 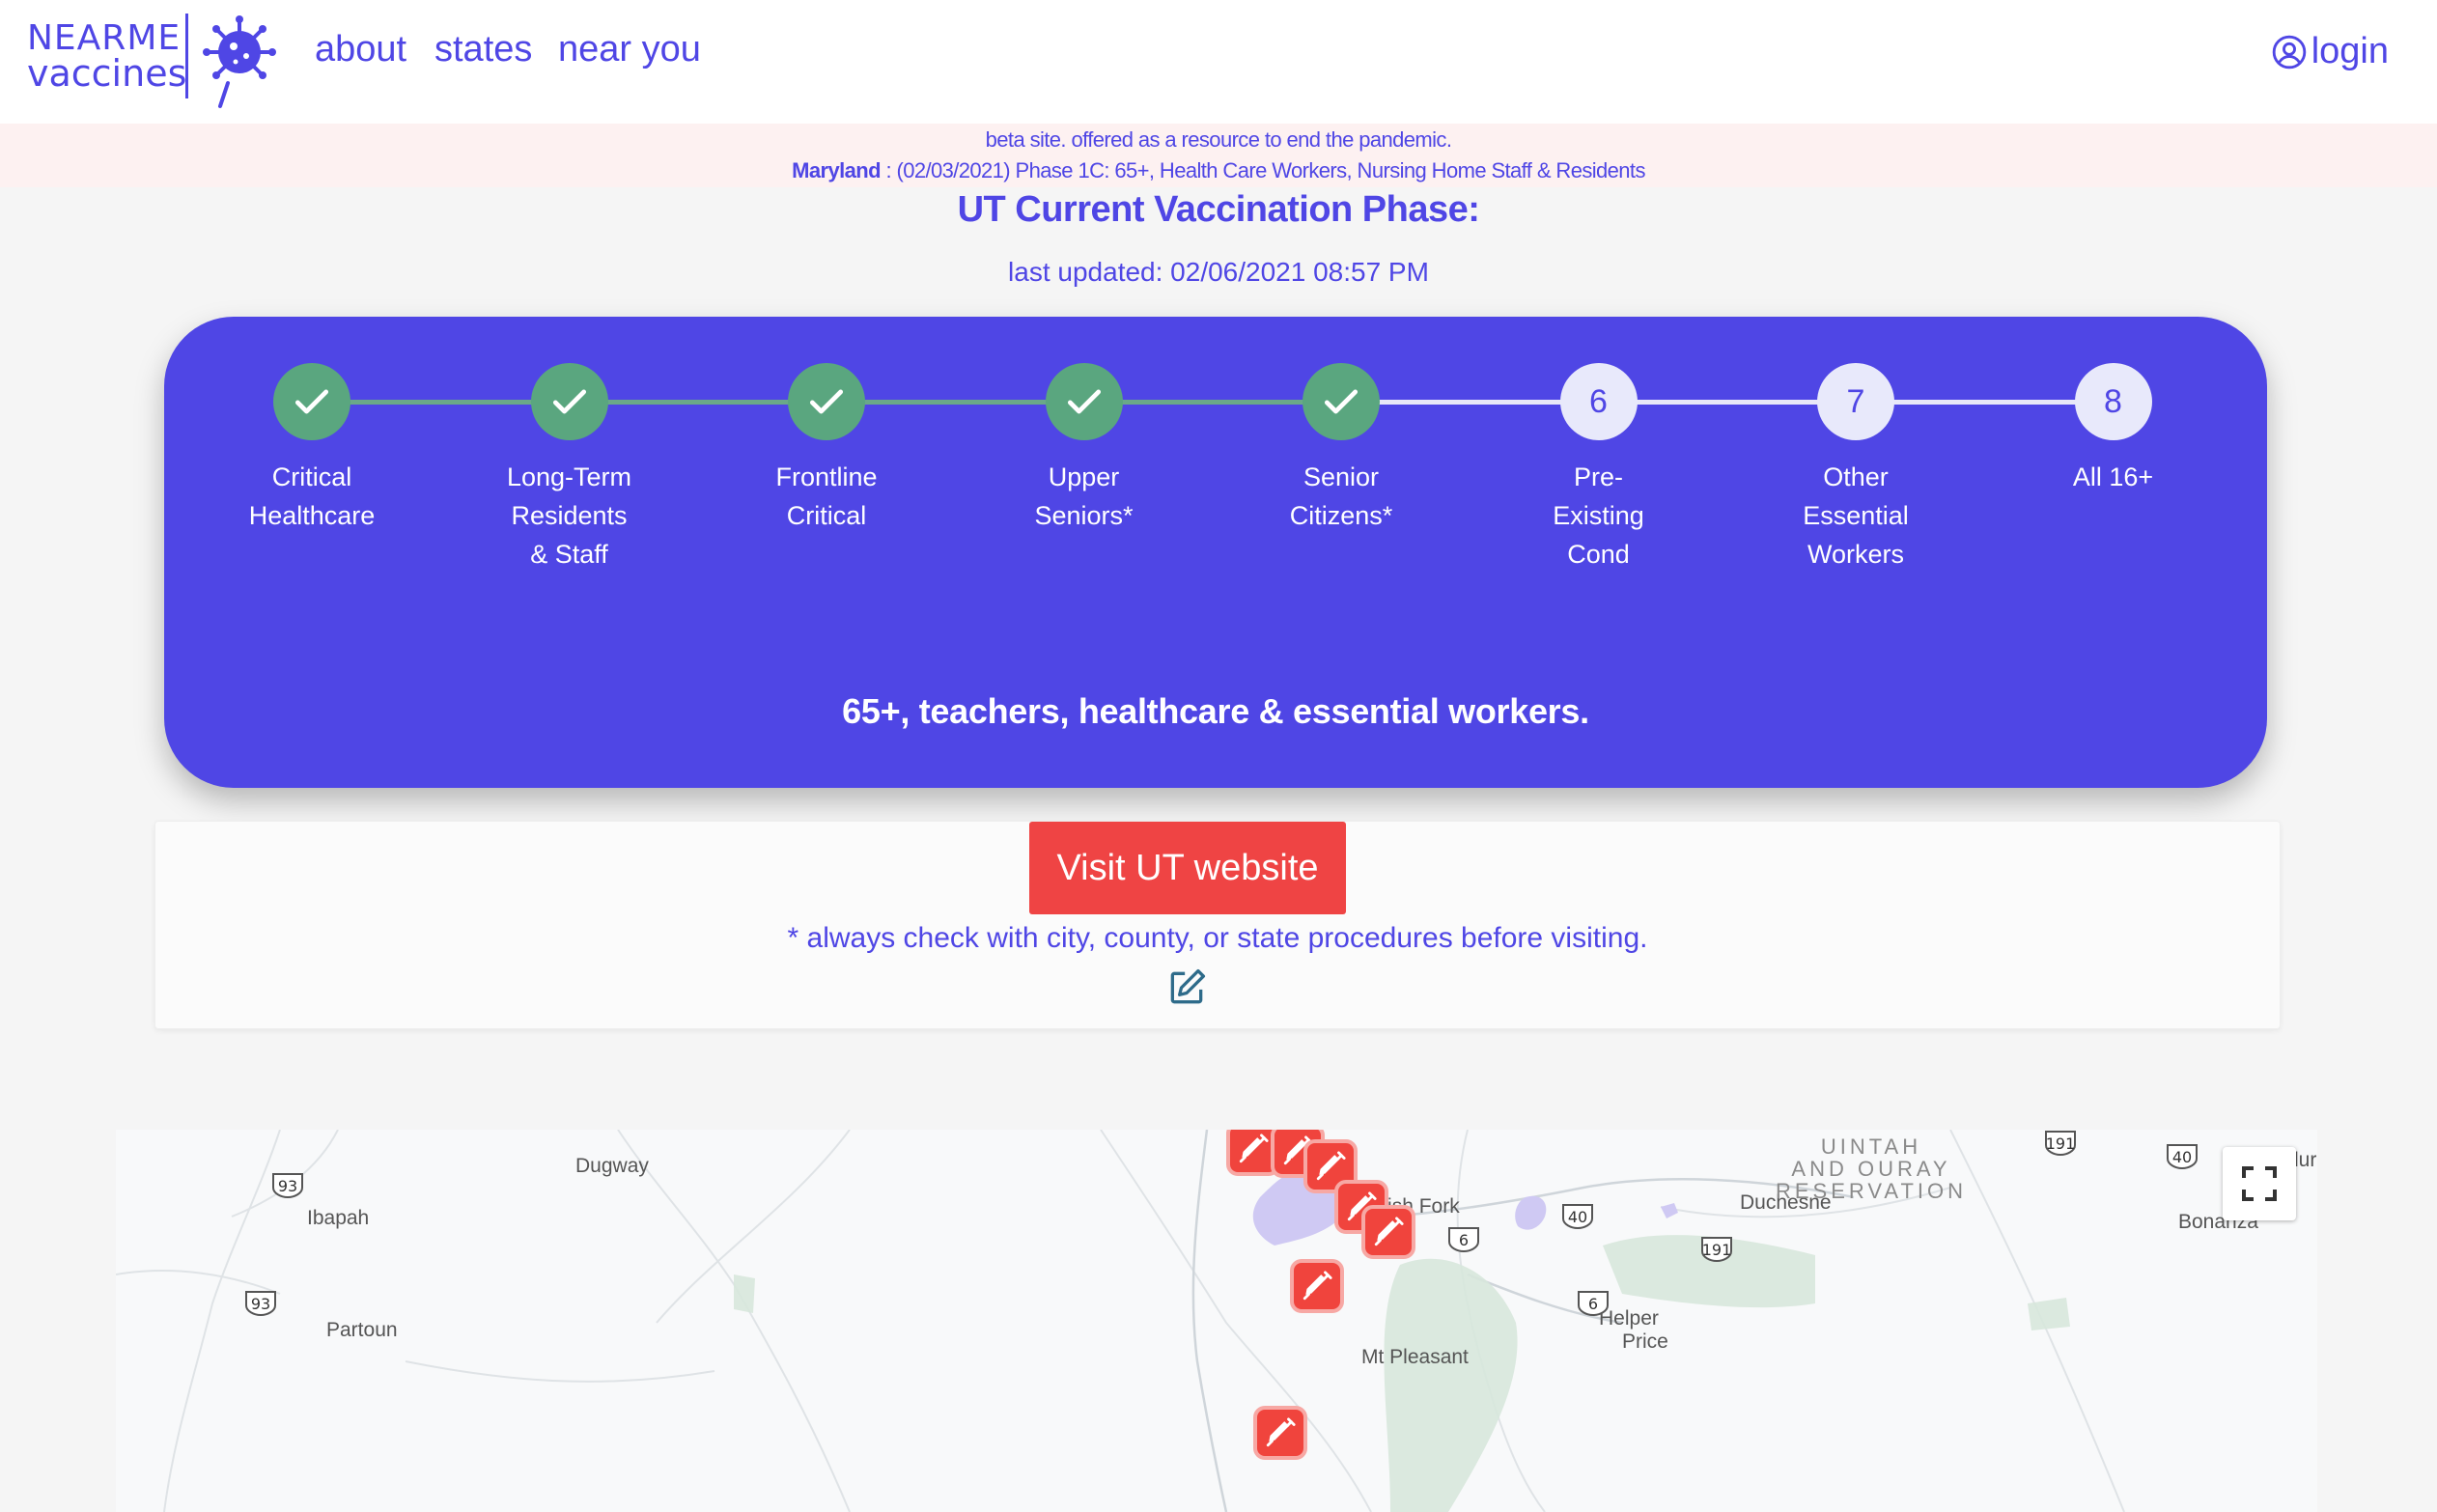 I want to click on phase-step-label: Pre- Existing Cond, so click(x=1598, y=516).